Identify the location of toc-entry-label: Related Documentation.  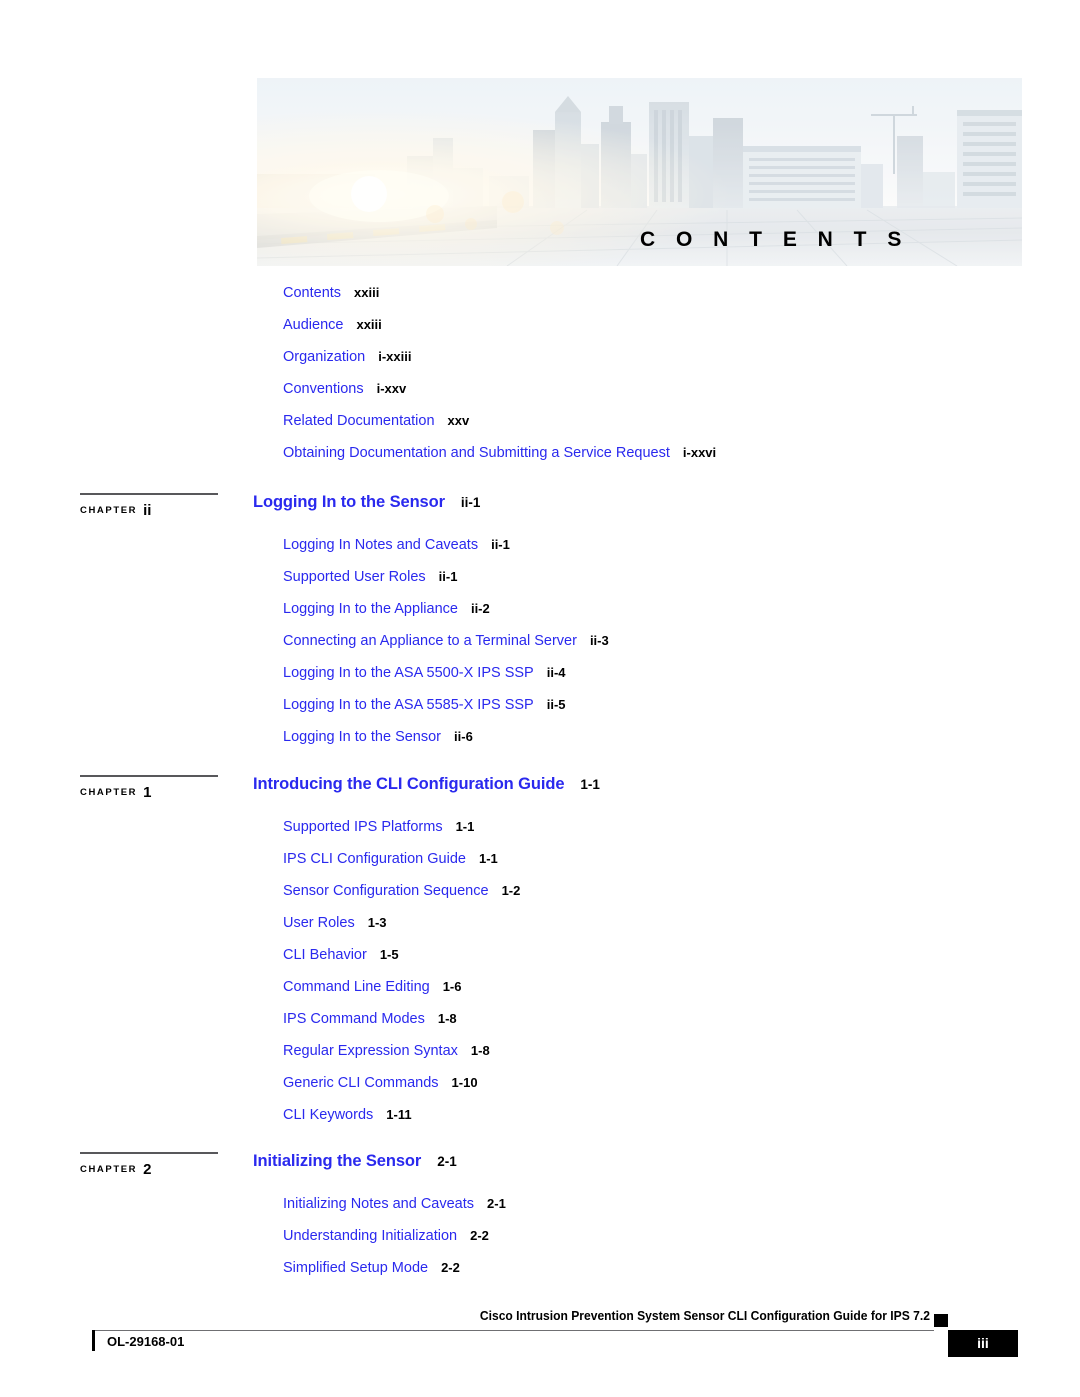
(359, 421).